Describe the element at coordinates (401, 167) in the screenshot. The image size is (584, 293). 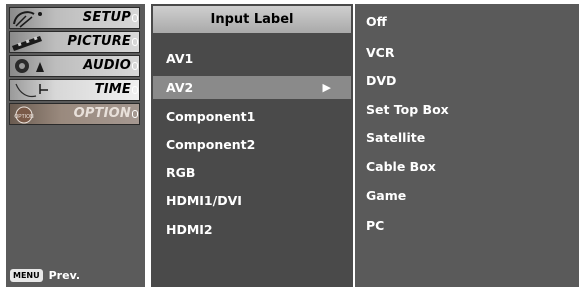
I see `option-cable-box: Cable Box` at that location.